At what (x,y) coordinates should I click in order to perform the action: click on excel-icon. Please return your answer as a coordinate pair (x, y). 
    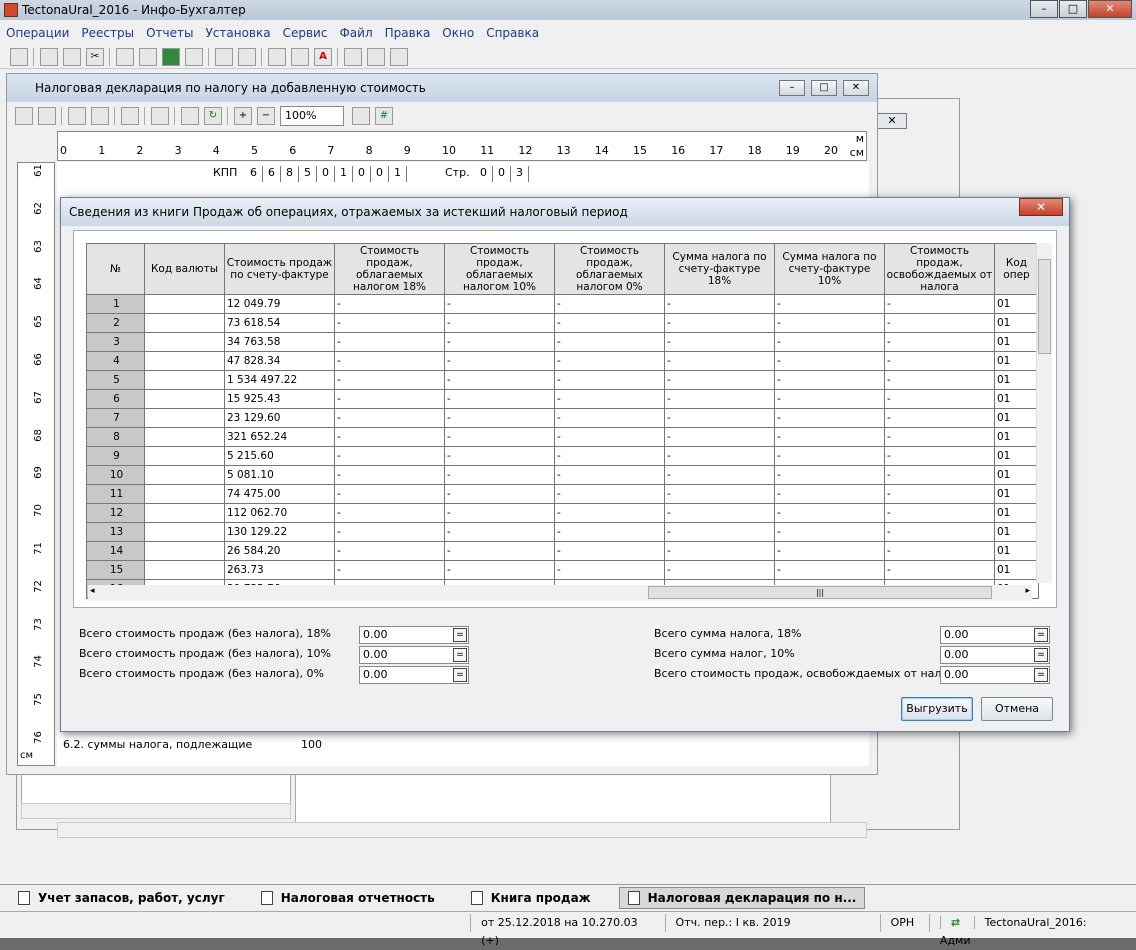
    Looking at the image, I should click on (171, 56).